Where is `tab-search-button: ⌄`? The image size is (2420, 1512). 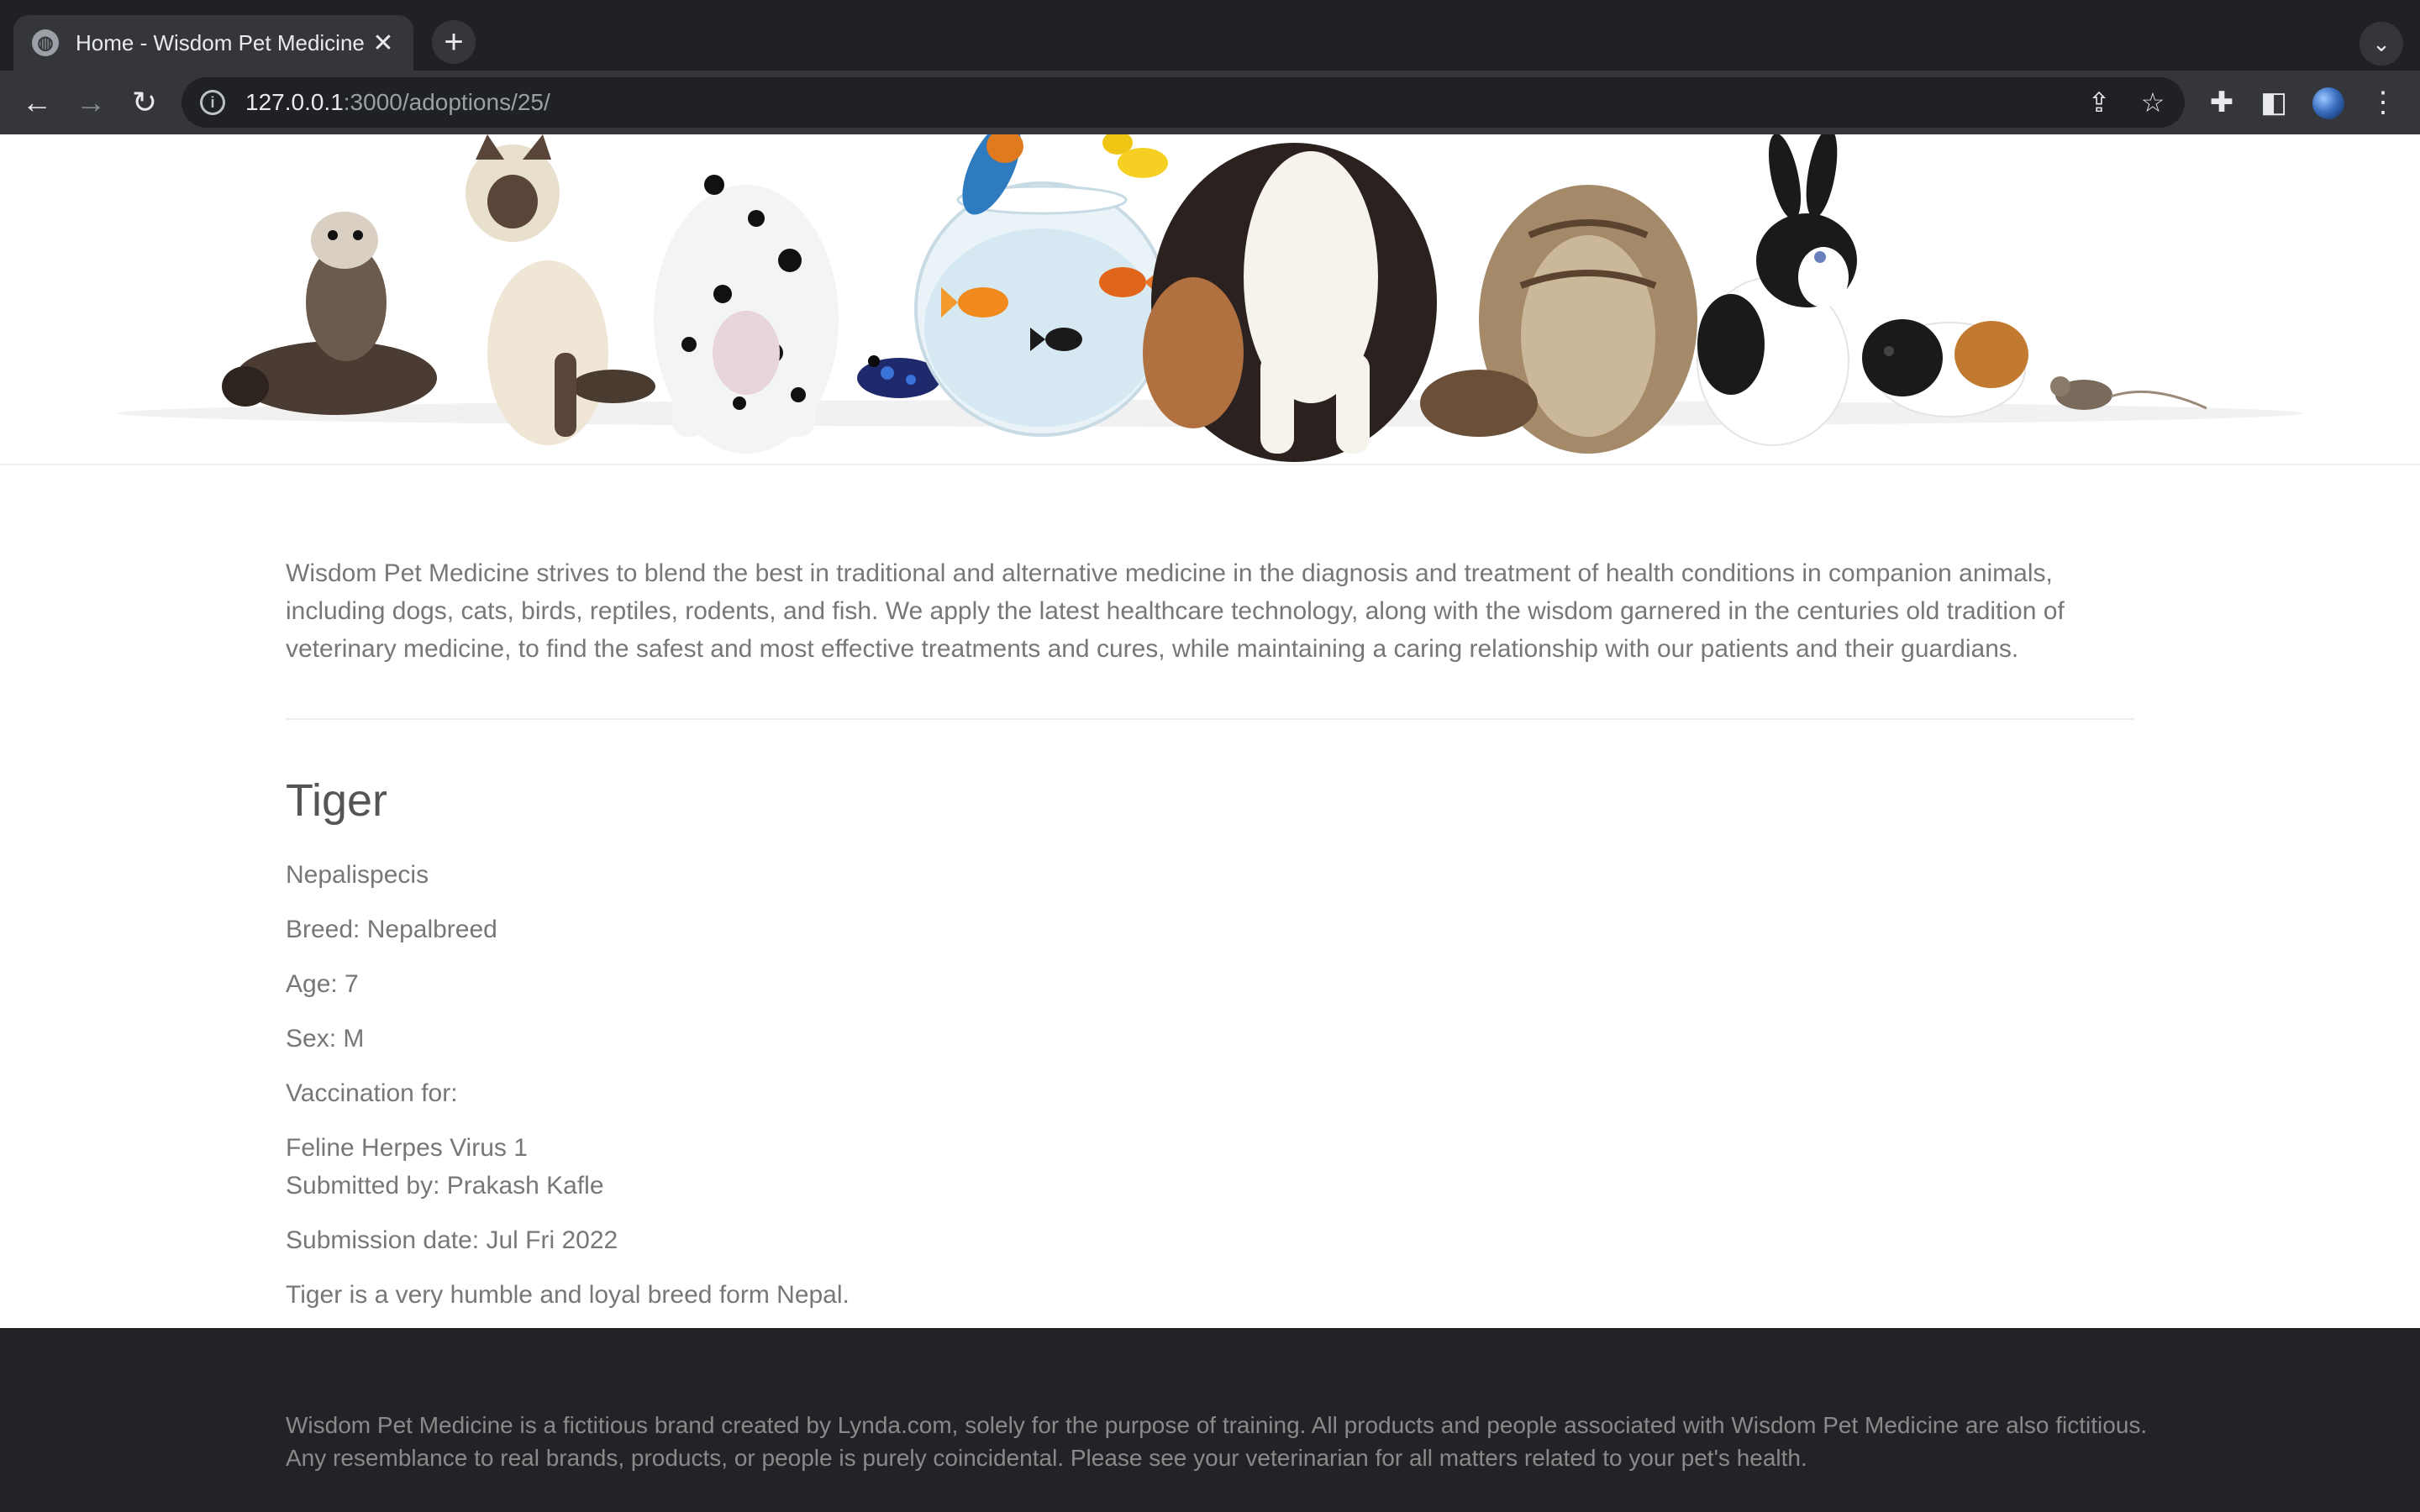 tab-search-button: ⌄ is located at coordinates (2382, 44).